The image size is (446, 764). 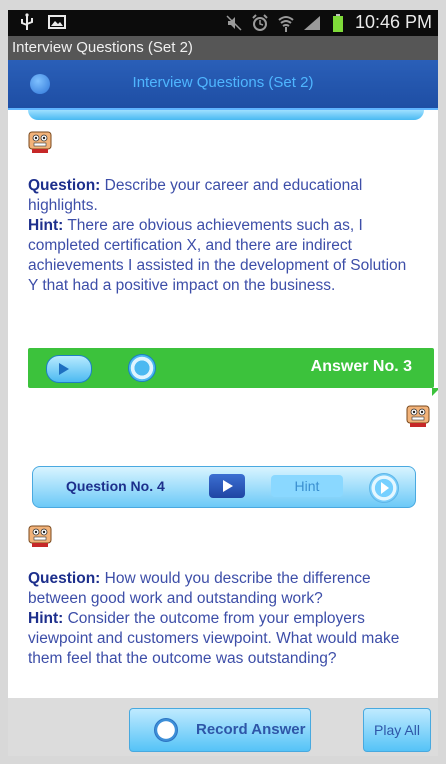 I want to click on signal-icon, so click(x=312, y=23).